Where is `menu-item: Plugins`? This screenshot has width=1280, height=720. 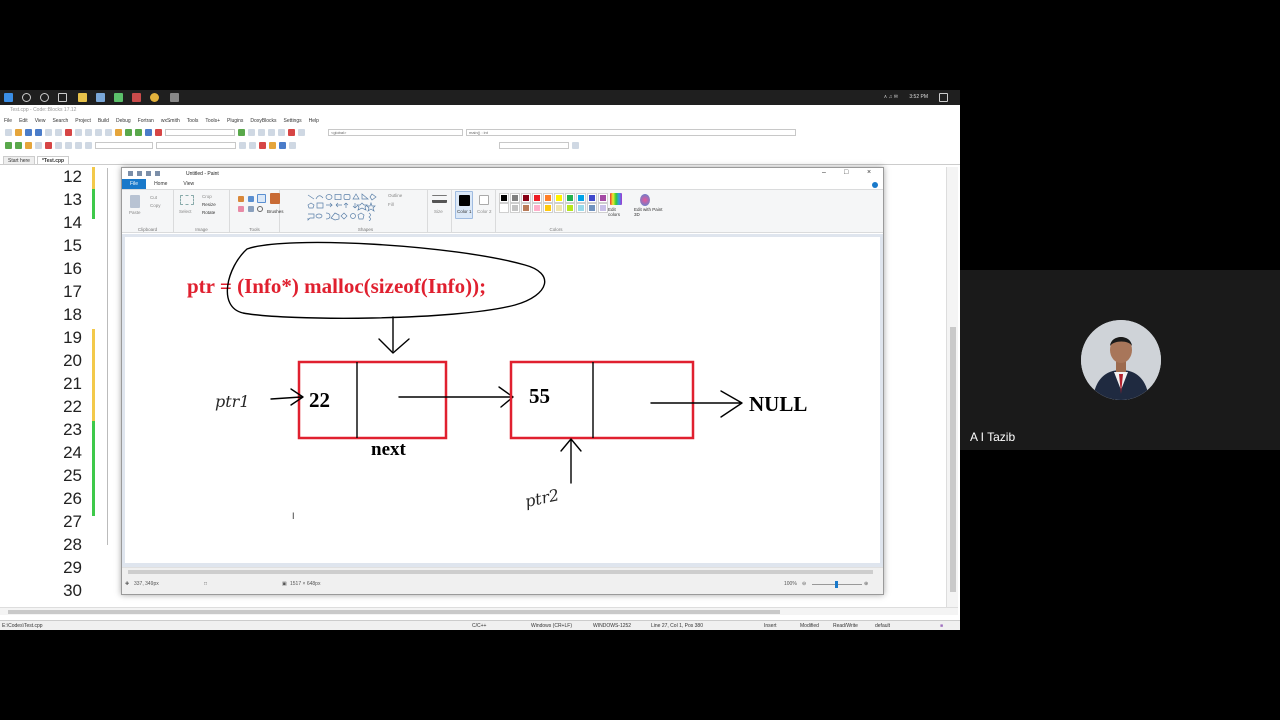 menu-item: Plugins is located at coordinates (235, 121).